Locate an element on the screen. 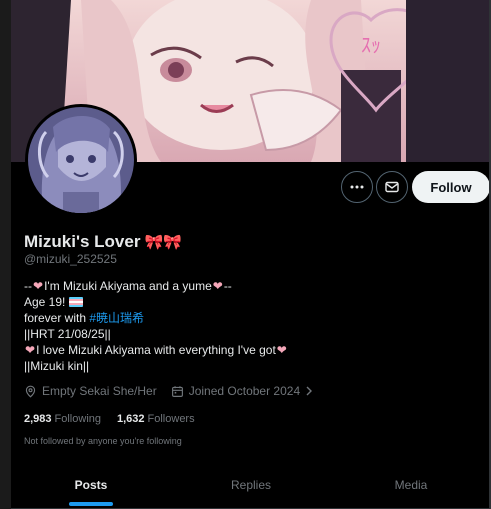 The image size is (491, 509). more-options-button is located at coordinates (357, 187).